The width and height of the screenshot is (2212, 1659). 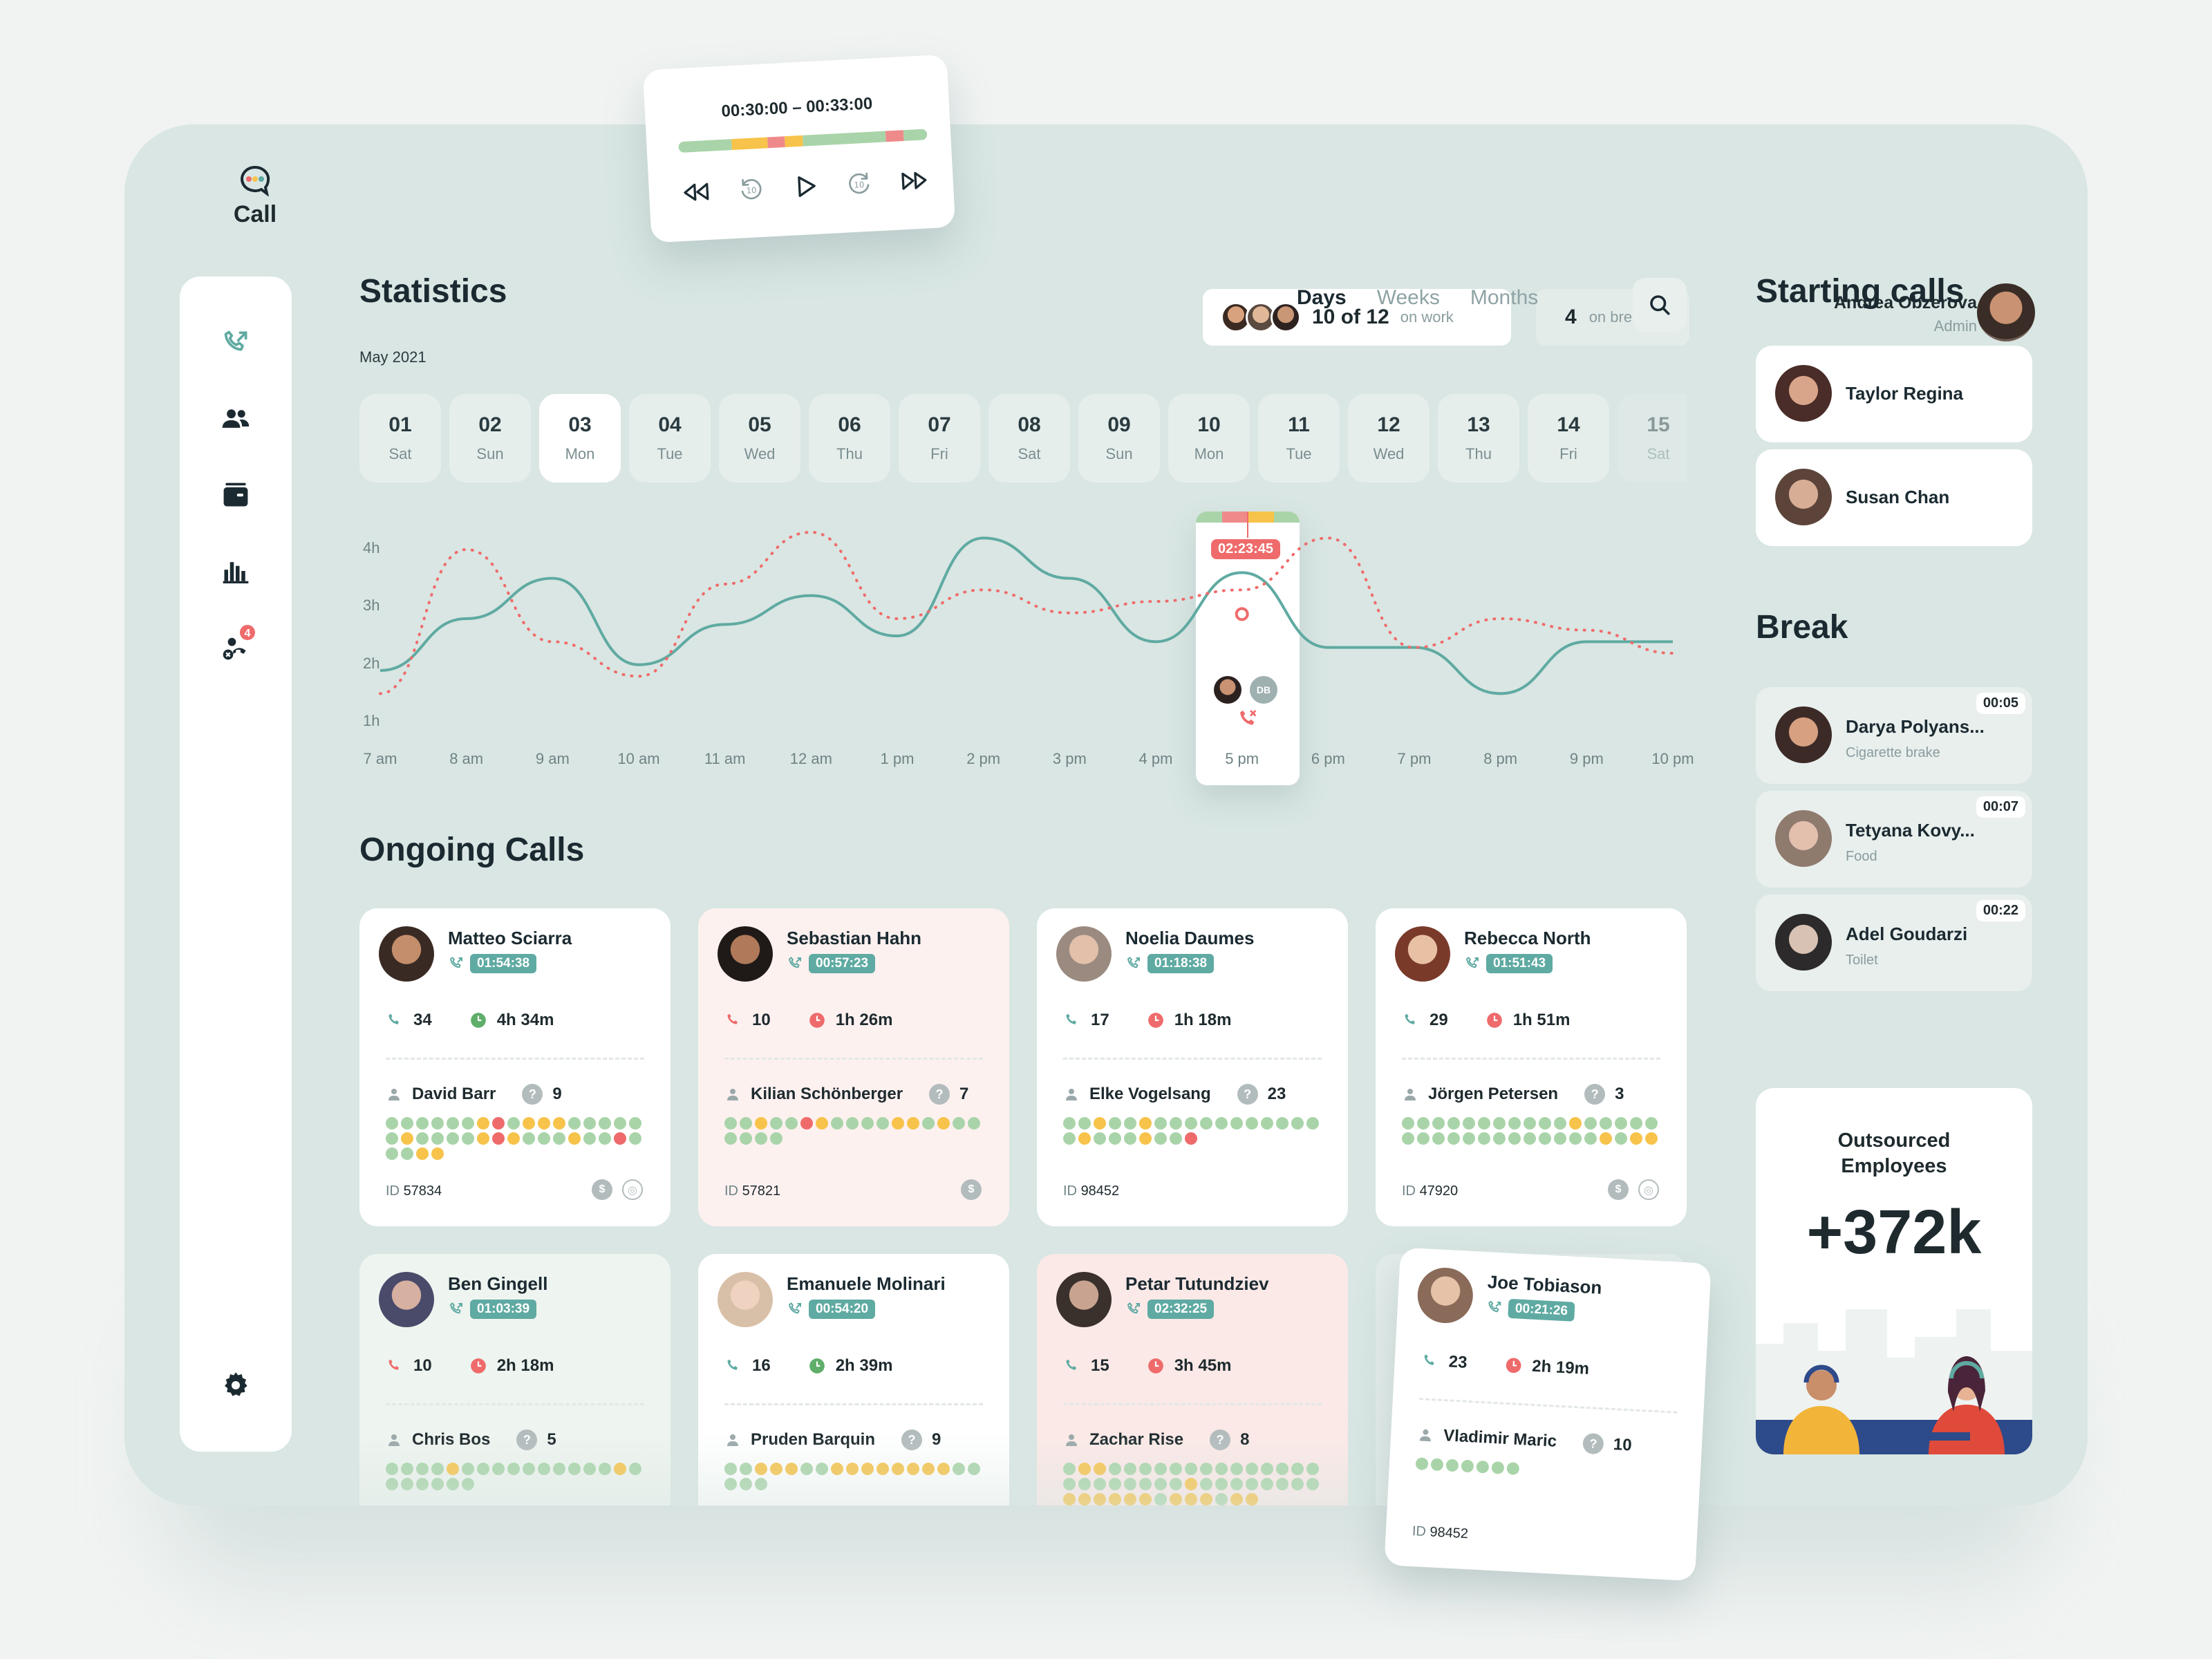 I want to click on nav-settings, so click(x=236, y=1385).